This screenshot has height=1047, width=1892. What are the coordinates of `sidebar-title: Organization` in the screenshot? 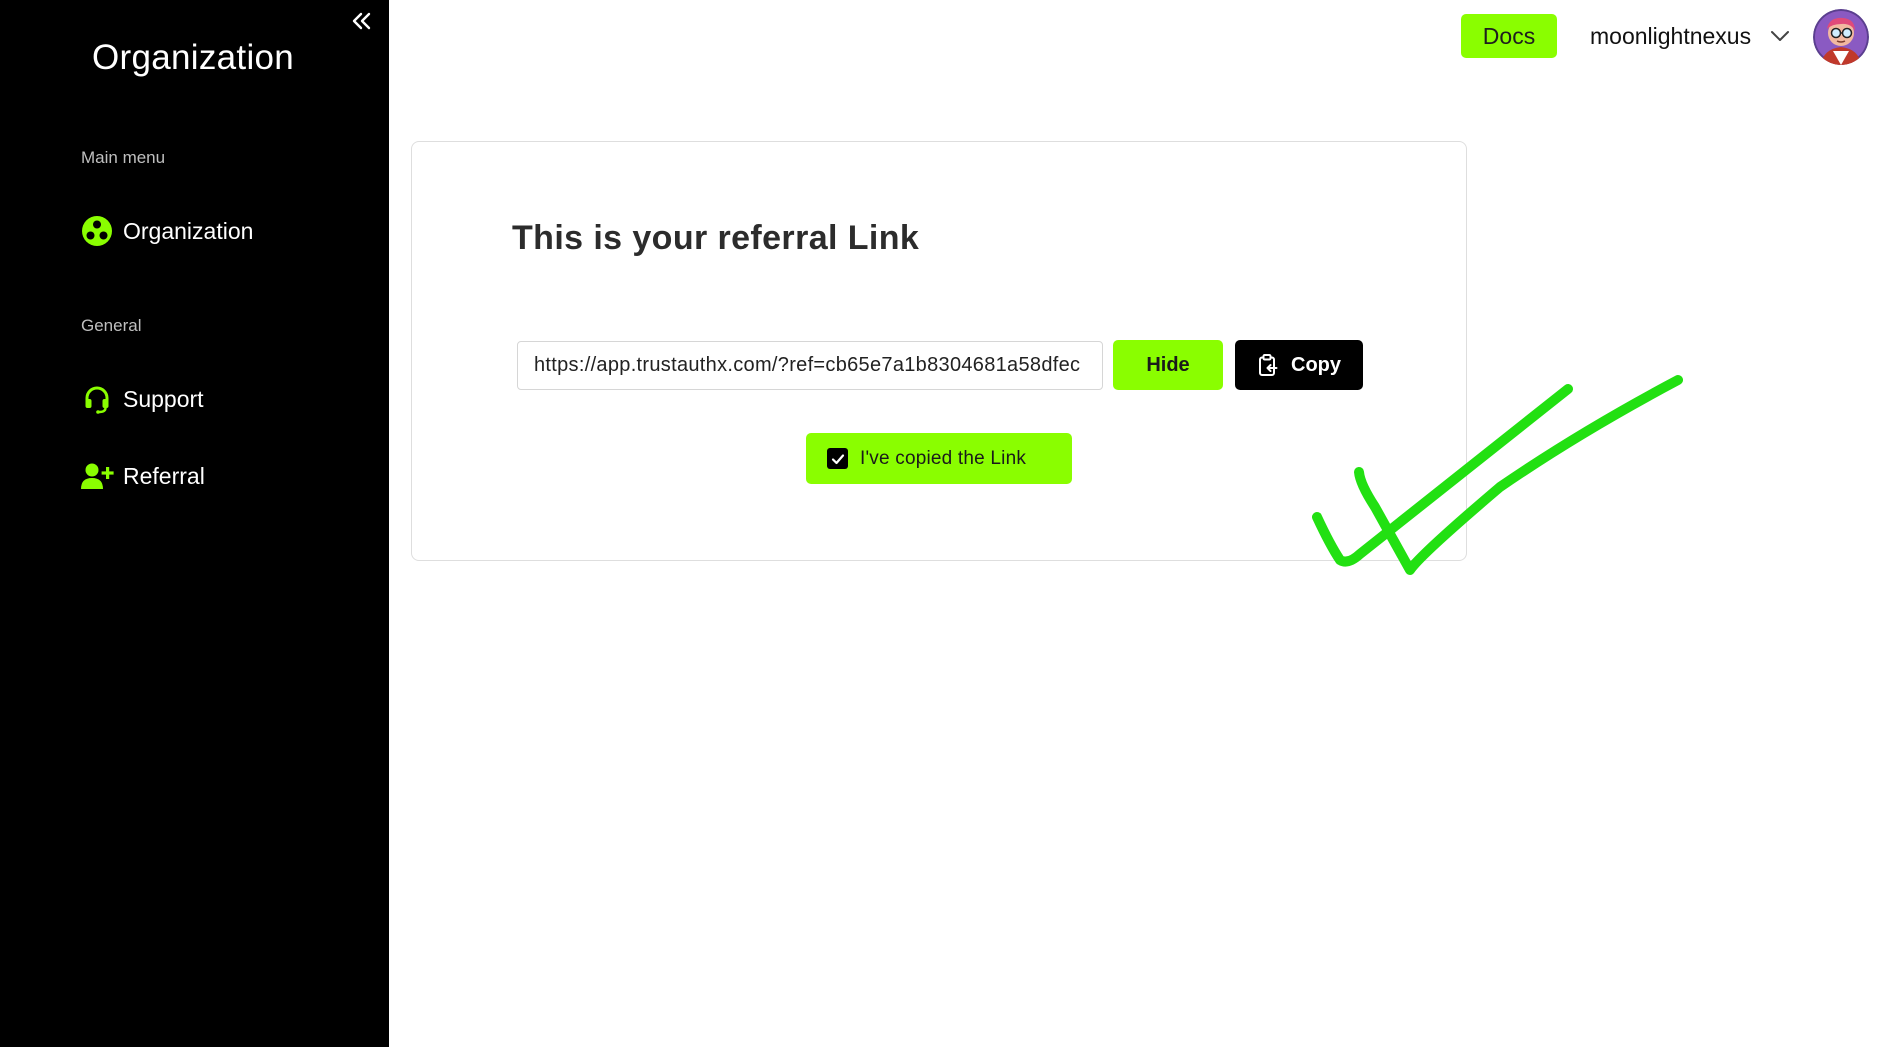 It's located at (193, 57).